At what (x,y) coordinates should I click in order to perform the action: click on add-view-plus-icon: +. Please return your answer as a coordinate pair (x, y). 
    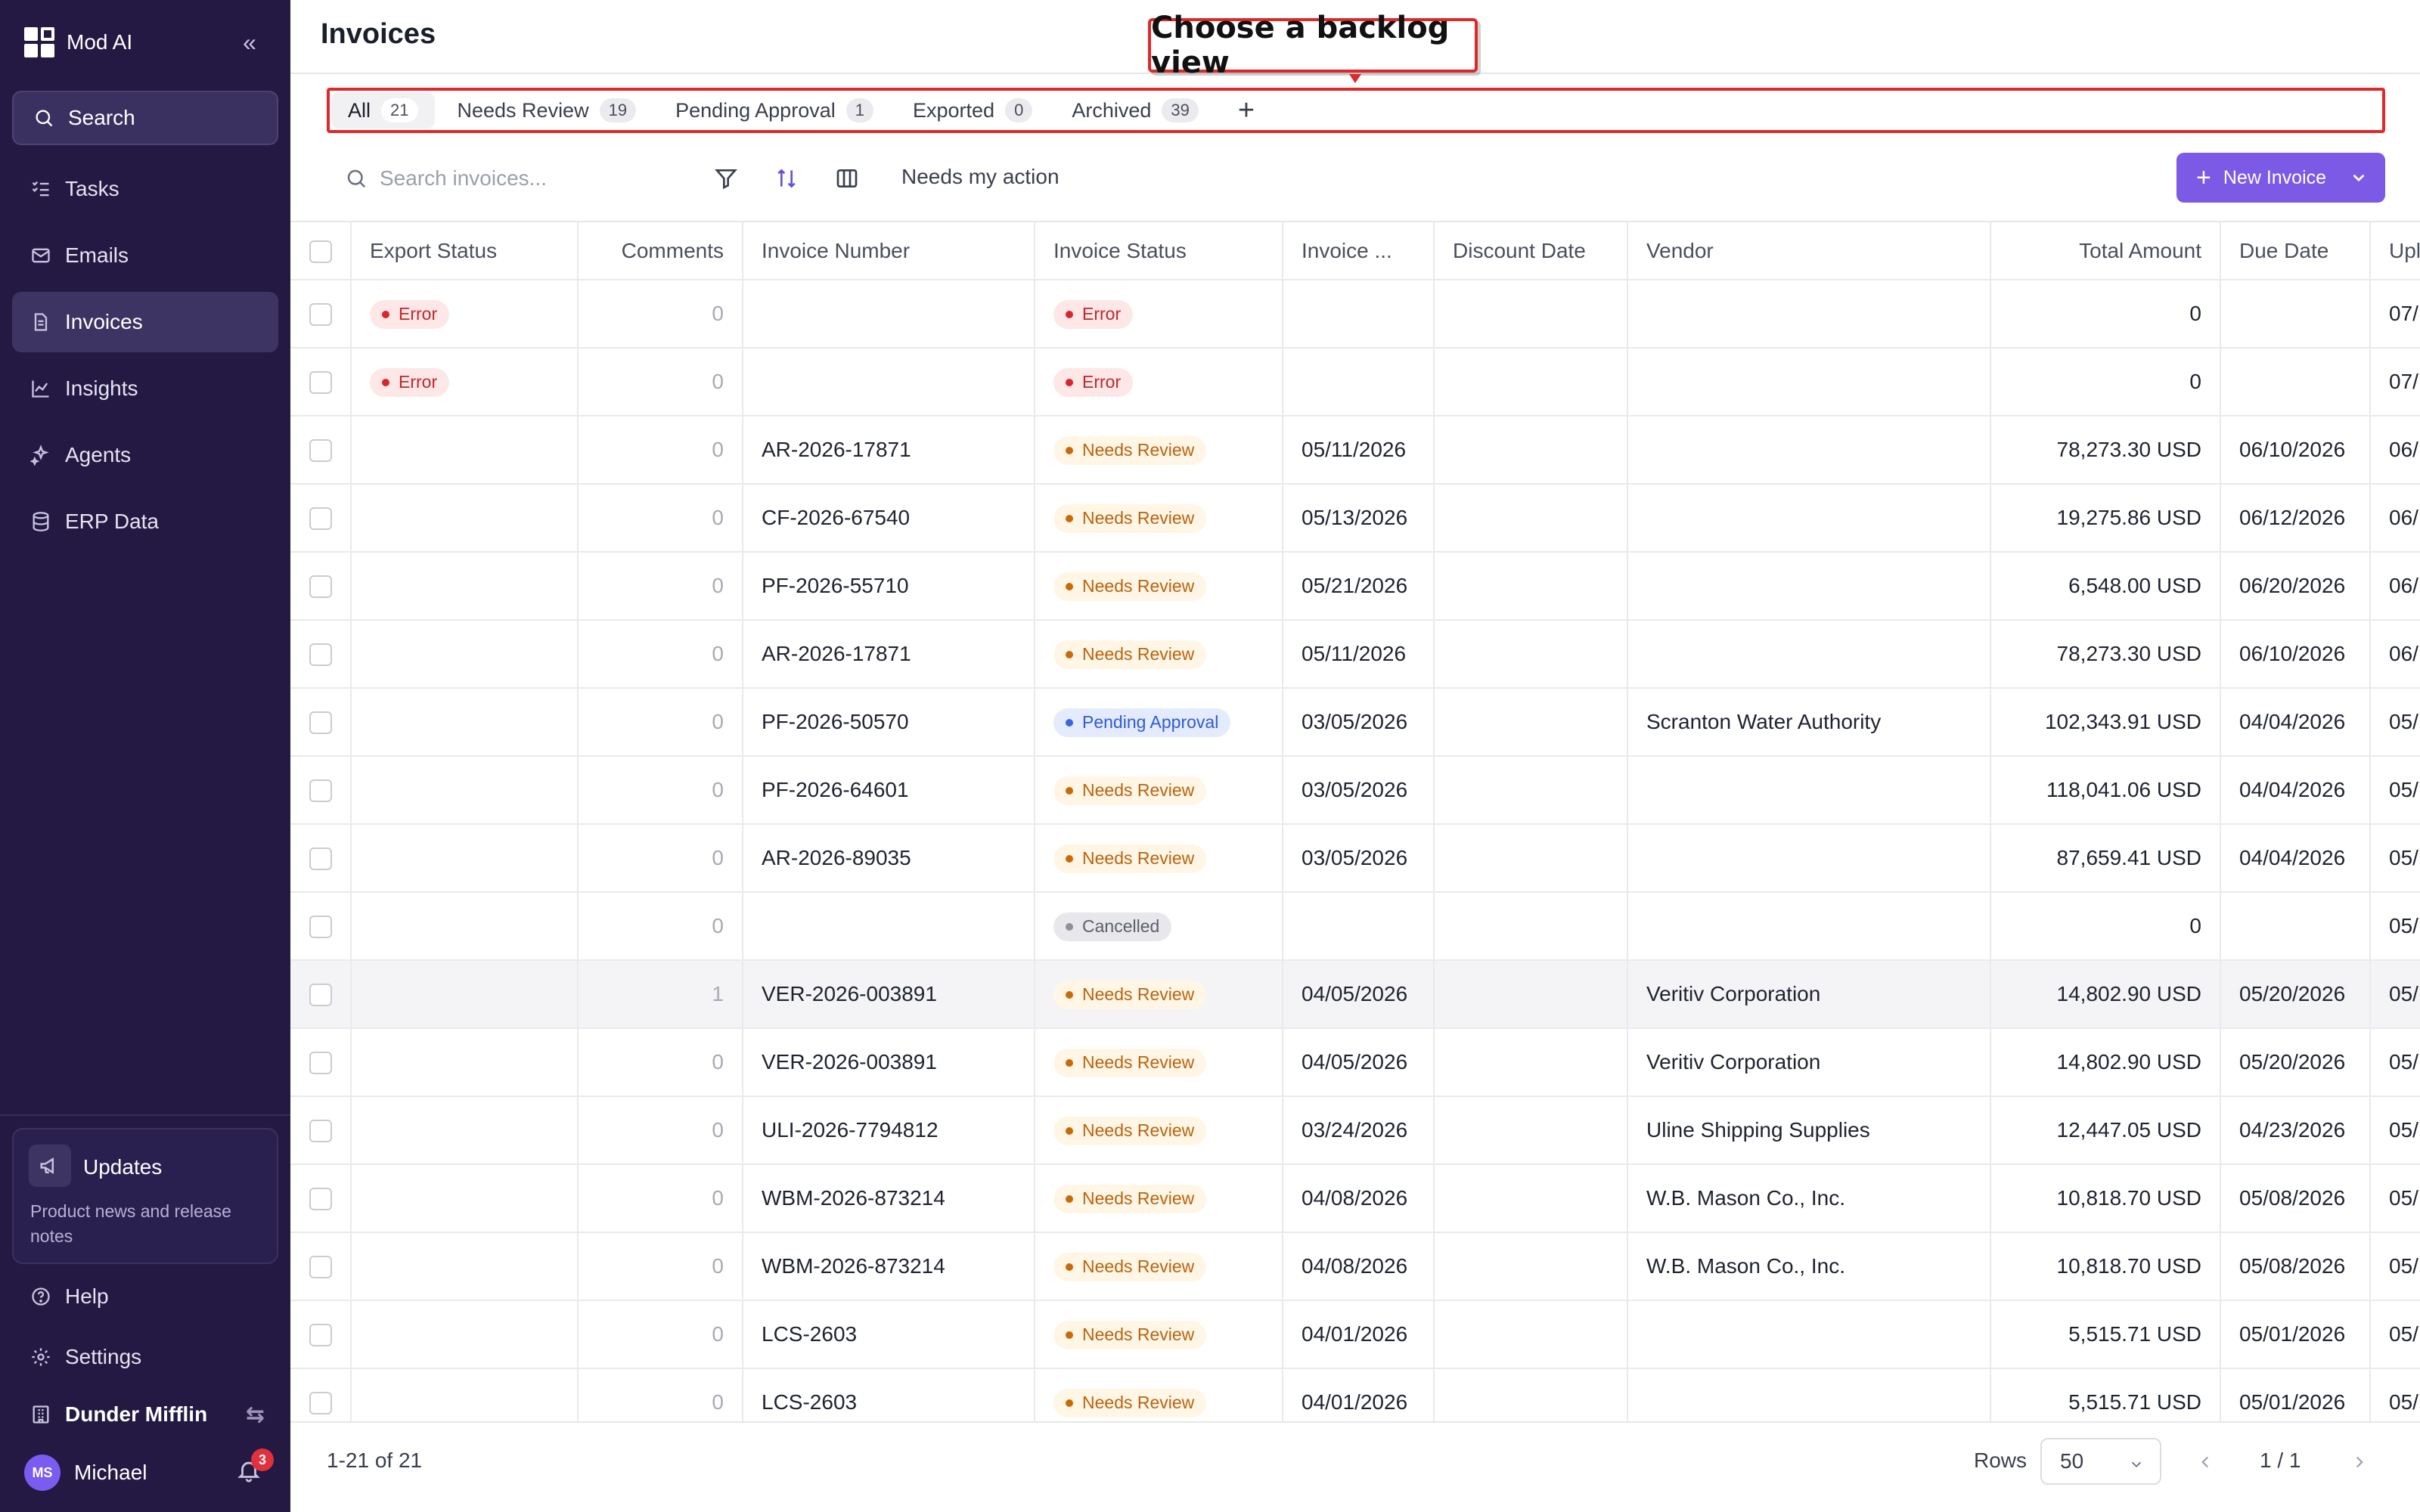
    Looking at the image, I should click on (1246, 110).